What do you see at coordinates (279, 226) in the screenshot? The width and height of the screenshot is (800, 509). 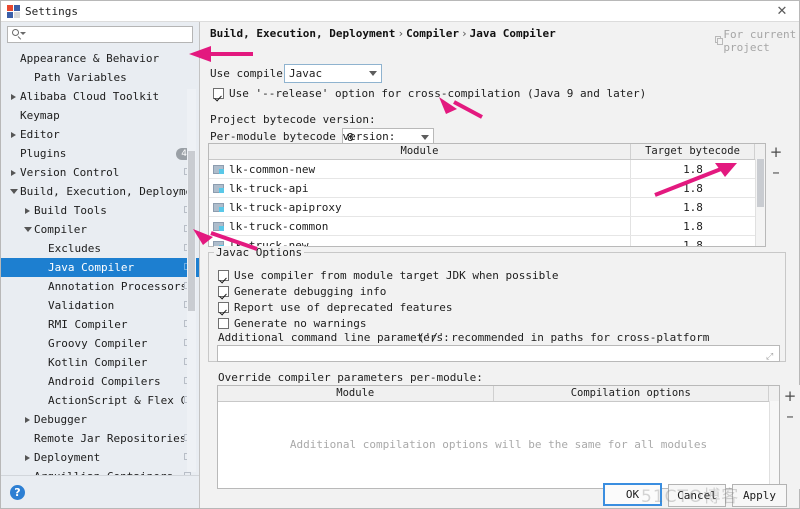 I see `module-name: lk-truck-common` at bounding box center [279, 226].